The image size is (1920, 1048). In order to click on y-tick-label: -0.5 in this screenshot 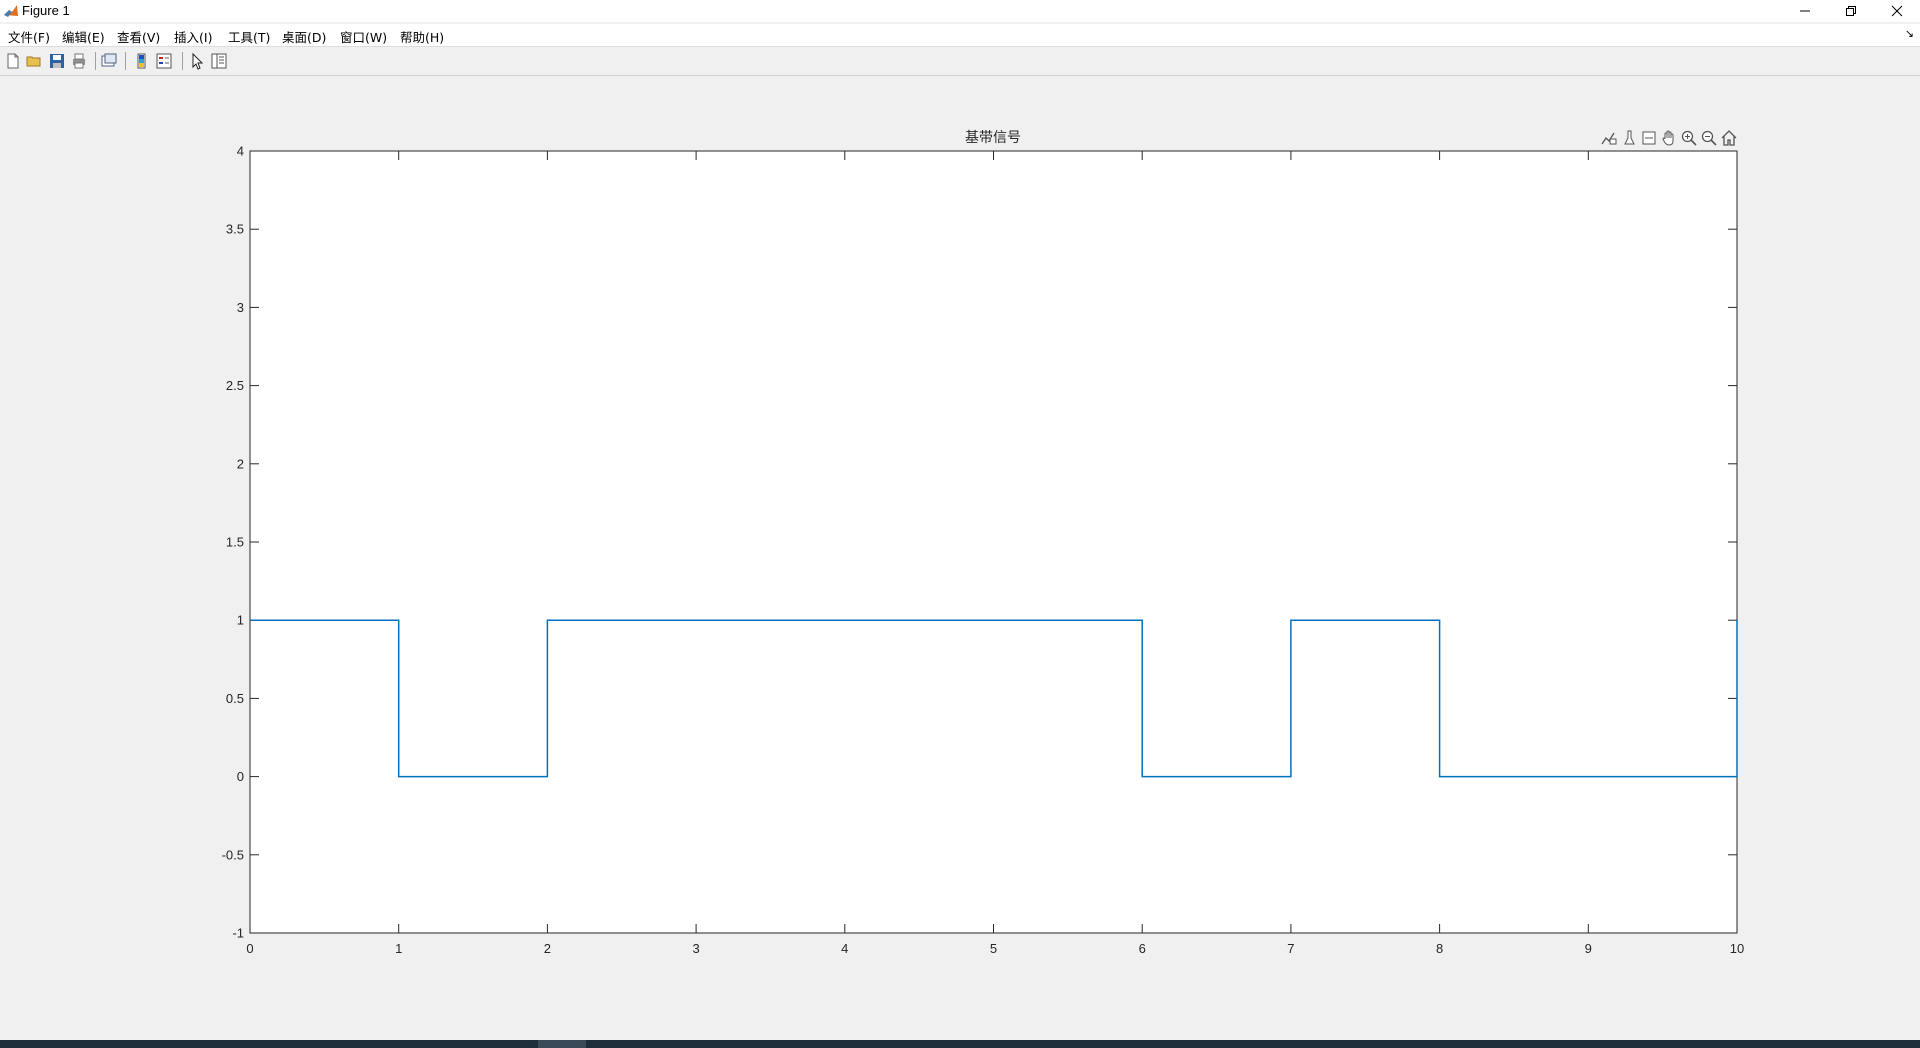, I will do `click(233, 854)`.